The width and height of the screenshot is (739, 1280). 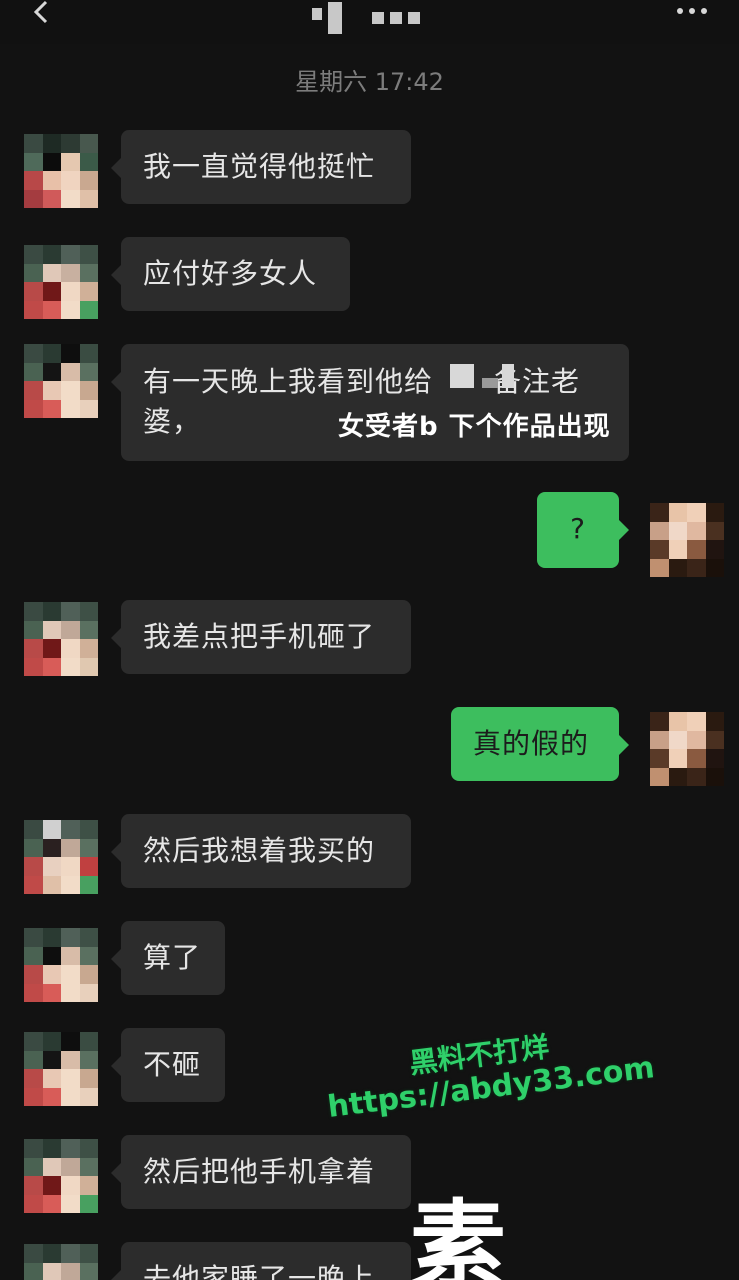 What do you see at coordinates (531, 743) in the screenshot?
I see `message-text: 真的假的` at bounding box center [531, 743].